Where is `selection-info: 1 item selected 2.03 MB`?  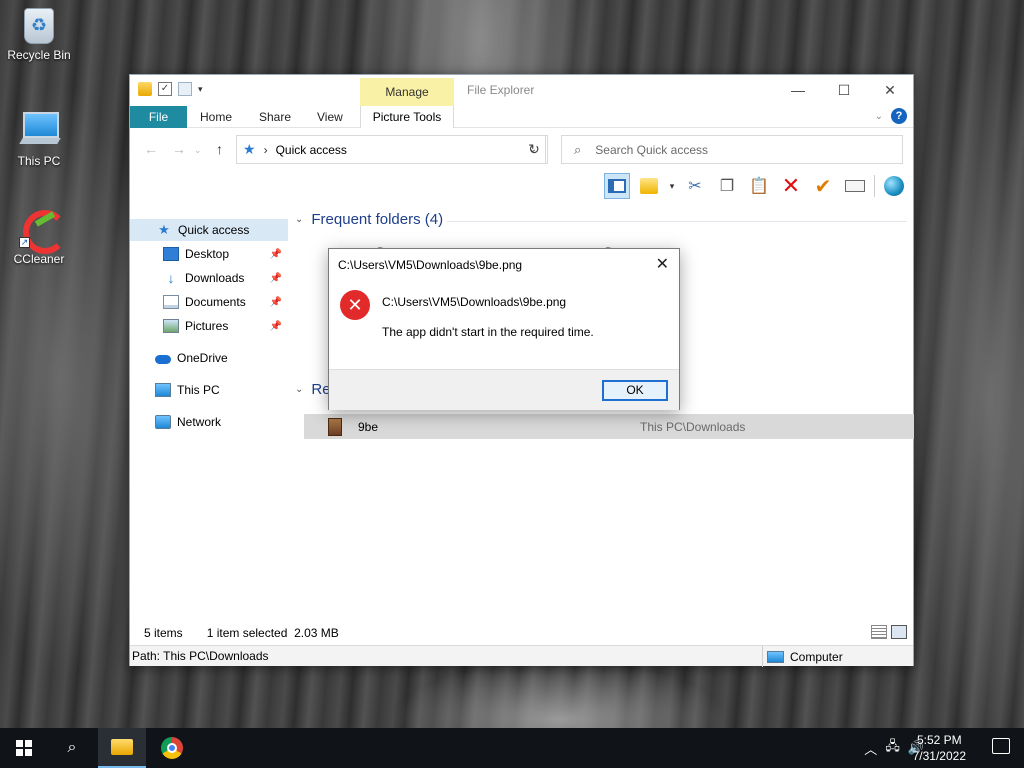
selection-info: 1 item selected 2.03 MB is located at coordinates (273, 633).